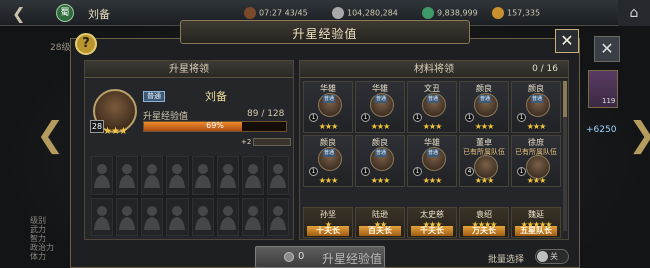 The height and width of the screenshot is (268, 650). Describe the element at coordinates (38, 256) in the screenshot. I see `stat-label: 体力` at that location.